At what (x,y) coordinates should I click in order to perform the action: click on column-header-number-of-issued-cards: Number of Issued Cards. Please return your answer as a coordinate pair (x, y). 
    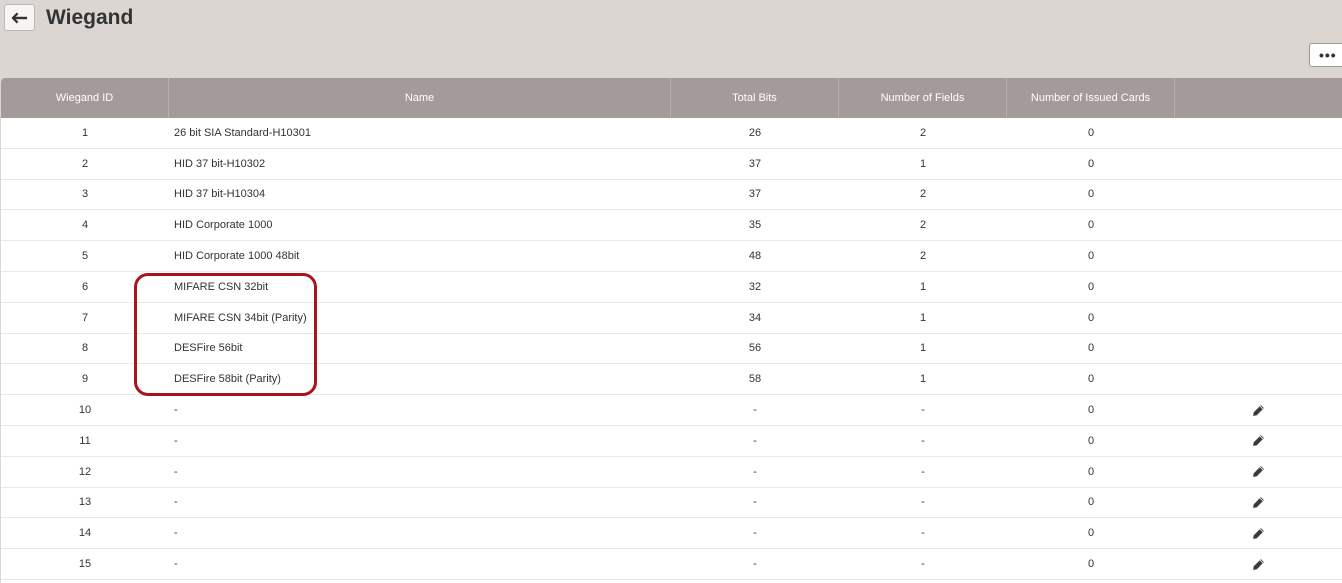
    Looking at the image, I should click on (1091, 98).